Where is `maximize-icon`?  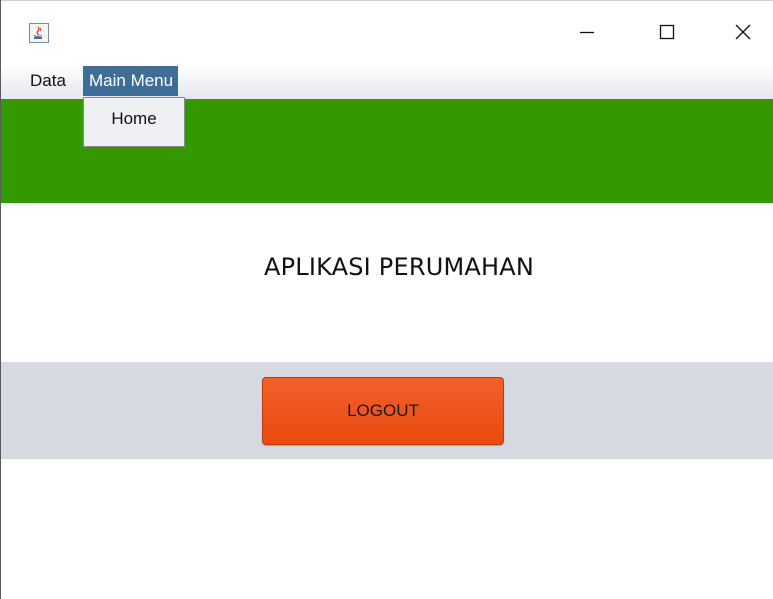
maximize-icon is located at coordinates (667, 34).